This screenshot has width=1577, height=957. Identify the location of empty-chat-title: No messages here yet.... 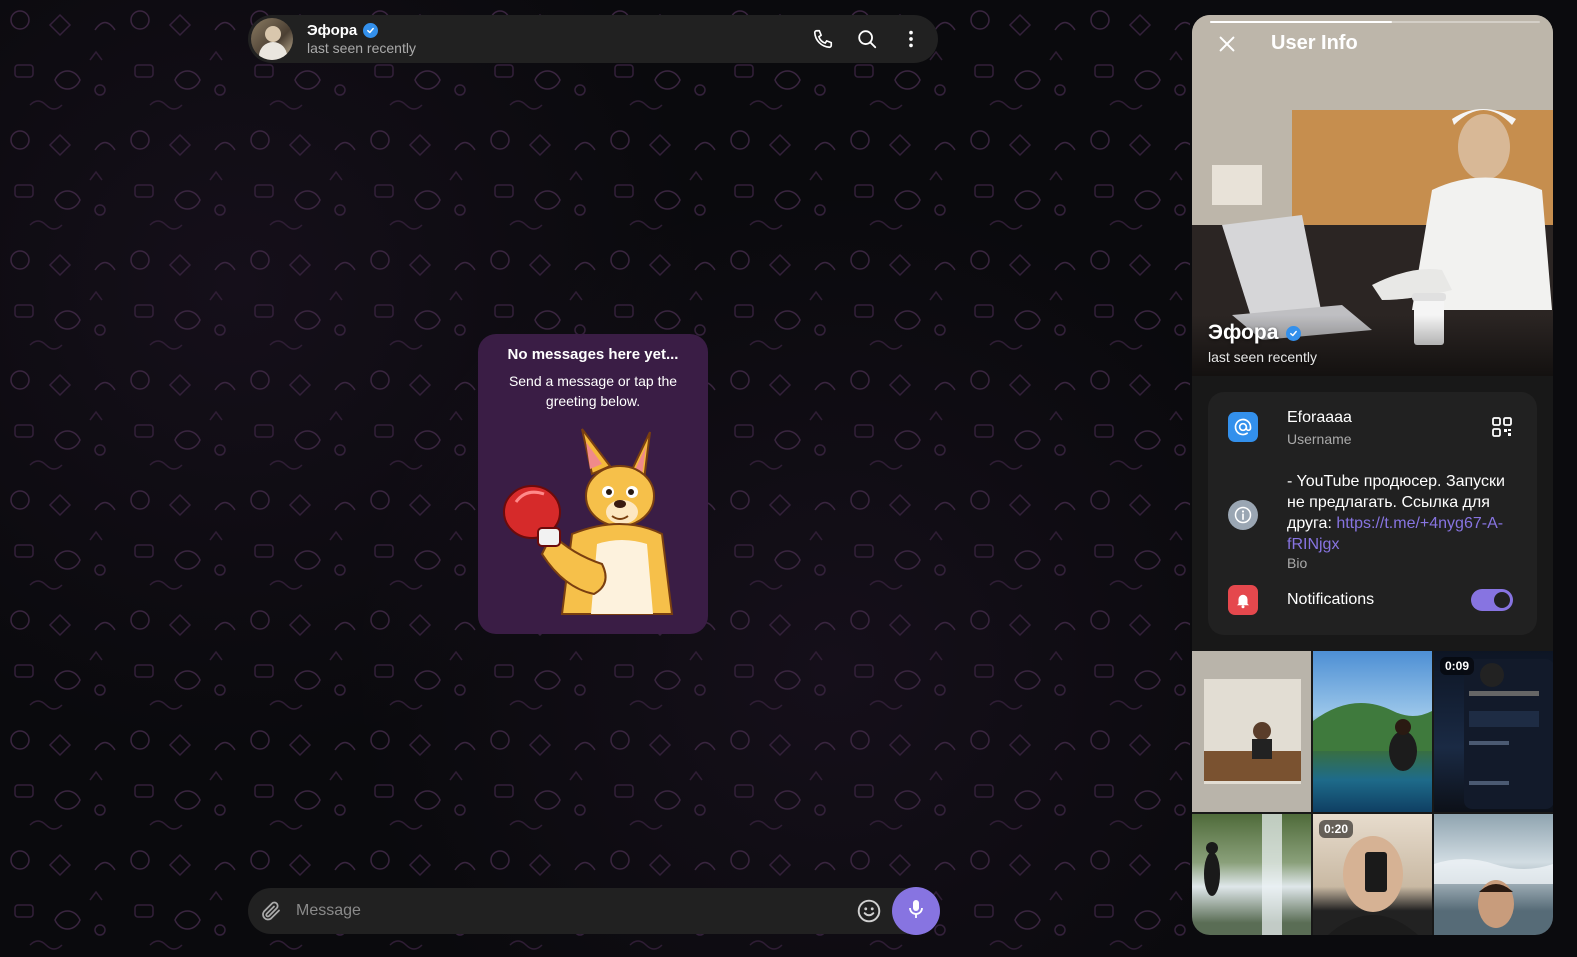
(593, 354).